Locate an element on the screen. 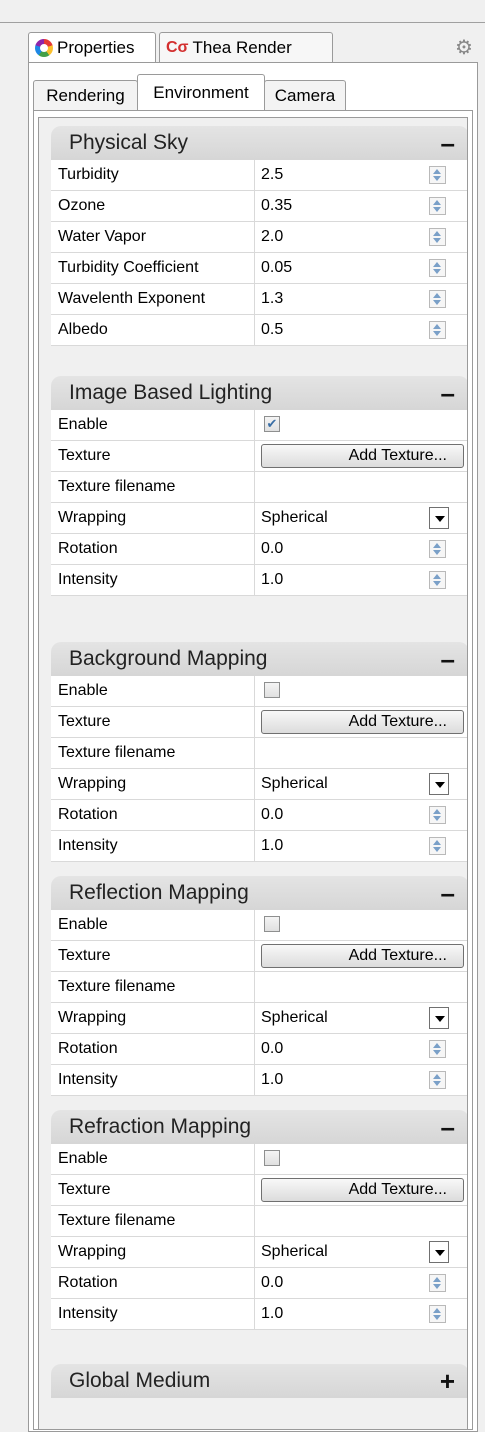 This screenshot has height=1432, width=485. section-image-based-lighting-header: Image Based Lighting – is located at coordinates (259, 393).